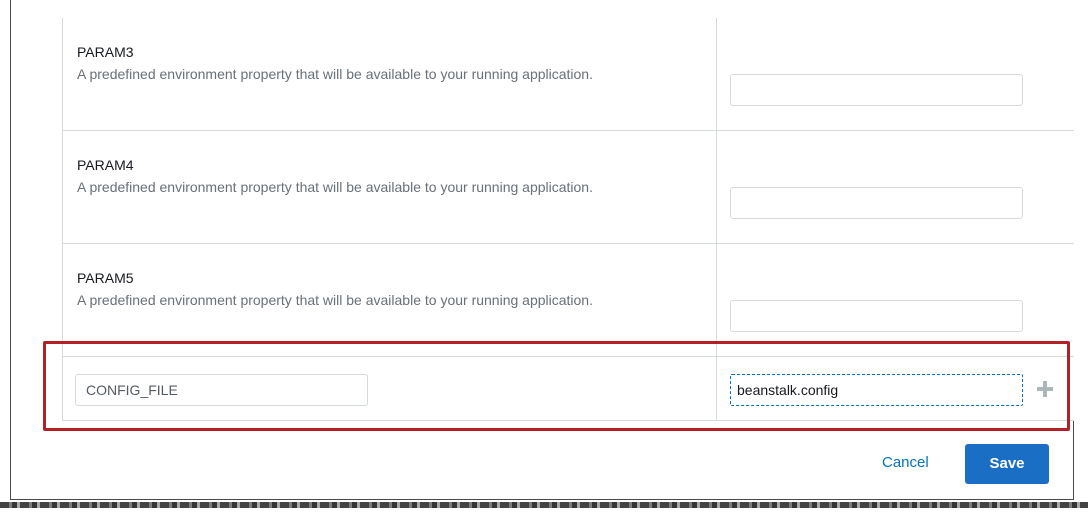 Image resolution: width=1088 pixels, height=521 pixels. Describe the element at coordinates (1045, 389) in the screenshot. I see `plus-icon` at that location.